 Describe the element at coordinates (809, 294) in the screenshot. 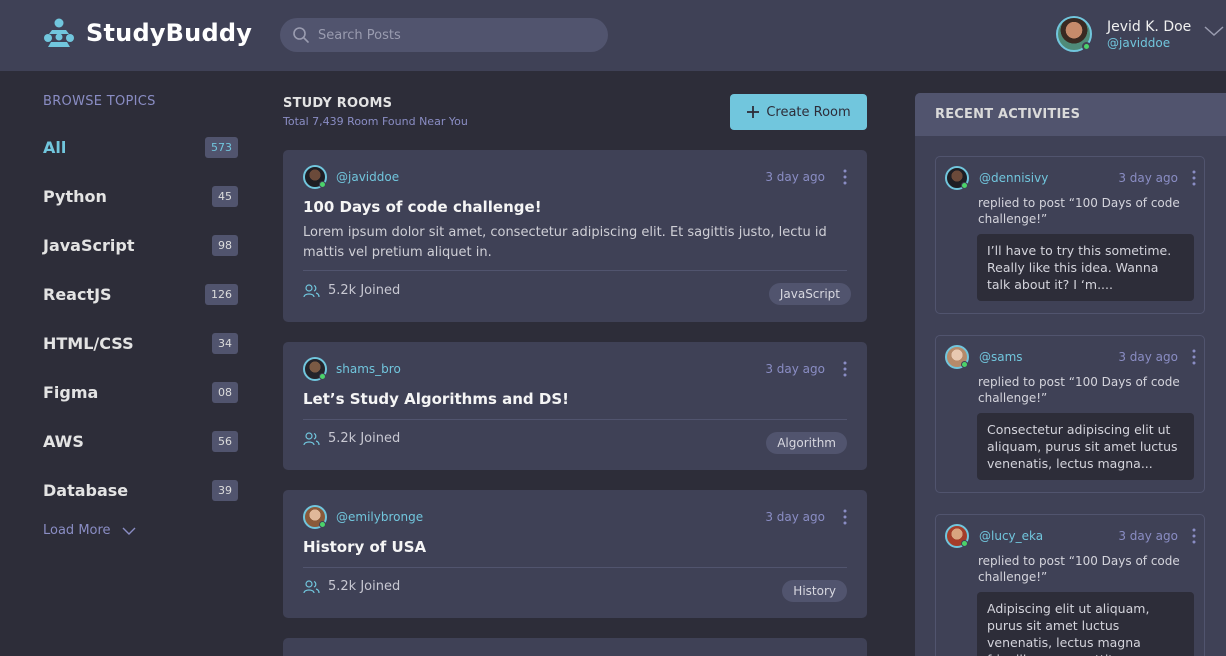

I see `topic-tag: JavaScript` at that location.